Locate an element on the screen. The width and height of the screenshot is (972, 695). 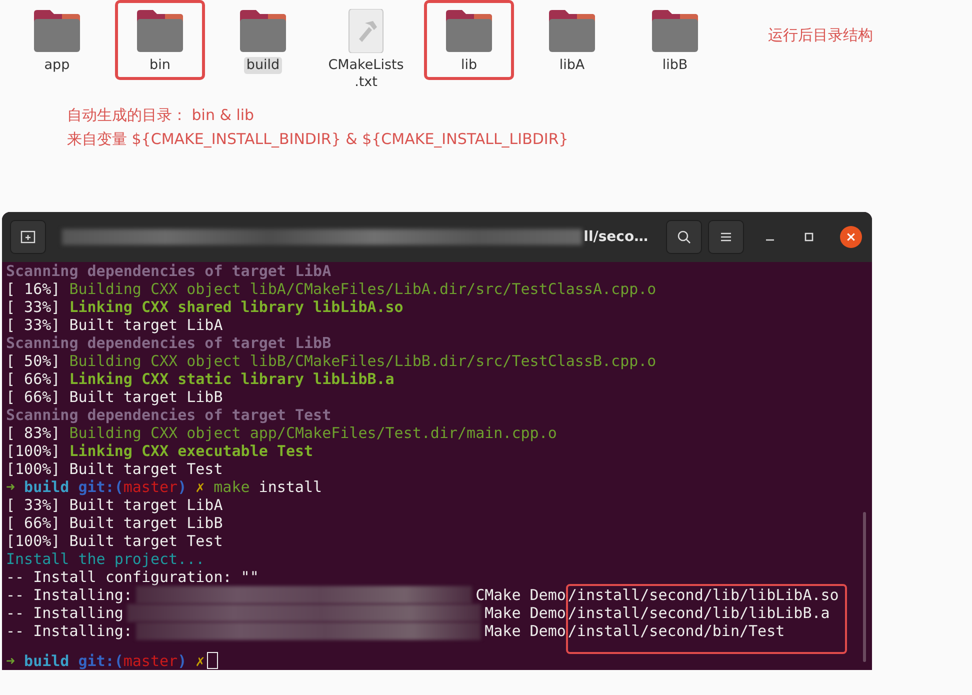
terminal-line: -- Installing is located at coordinates (65, 613).